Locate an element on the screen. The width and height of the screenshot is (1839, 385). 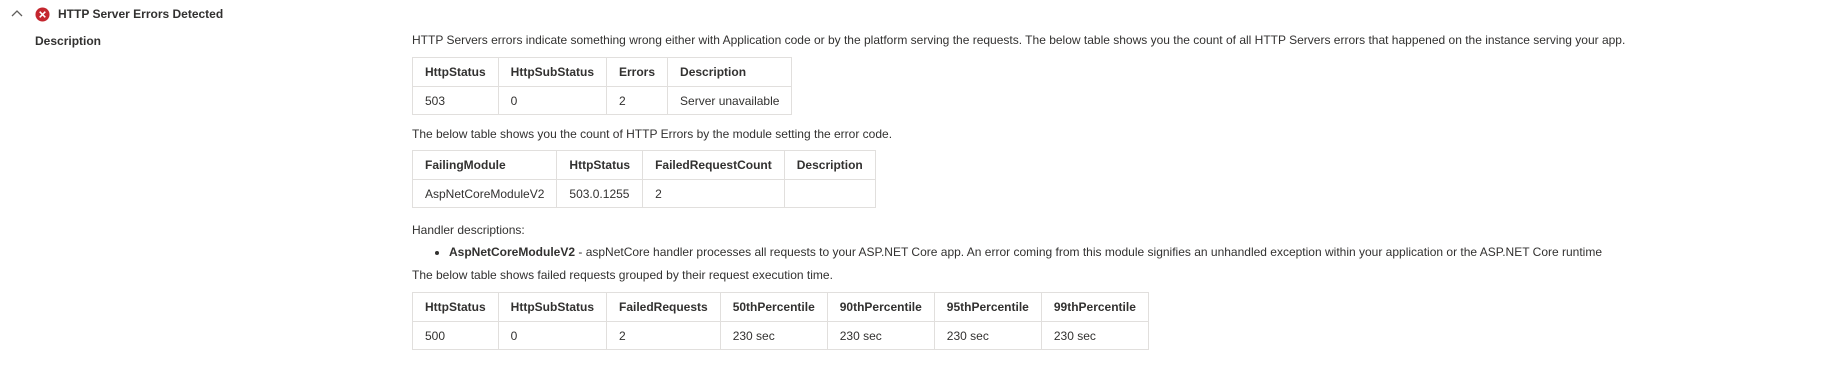
table-row: AspNetCoreModuleV2 503.0.1255 2 is located at coordinates (643, 193).